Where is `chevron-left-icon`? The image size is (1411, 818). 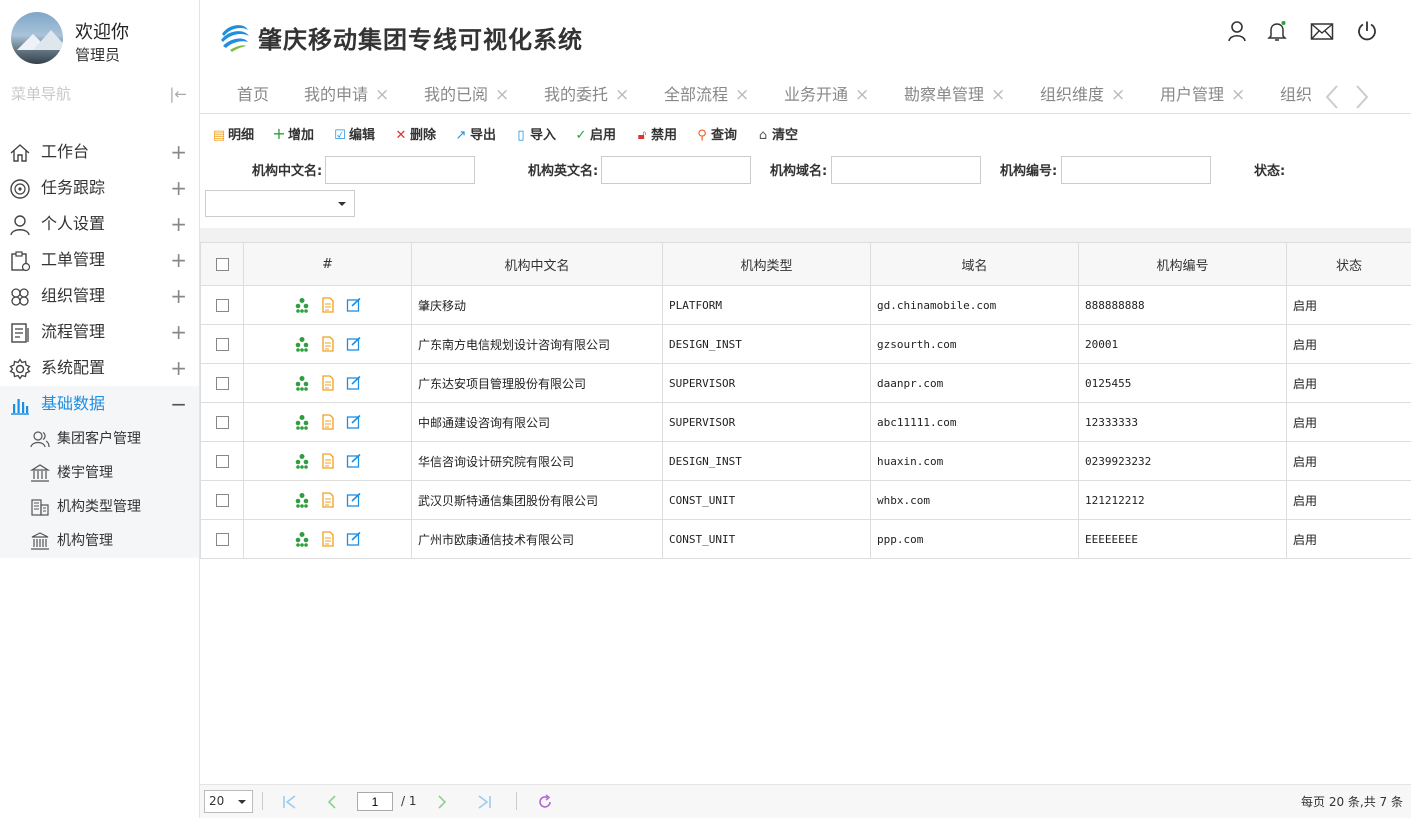
chevron-left-icon is located at coordinates (1332, 97).